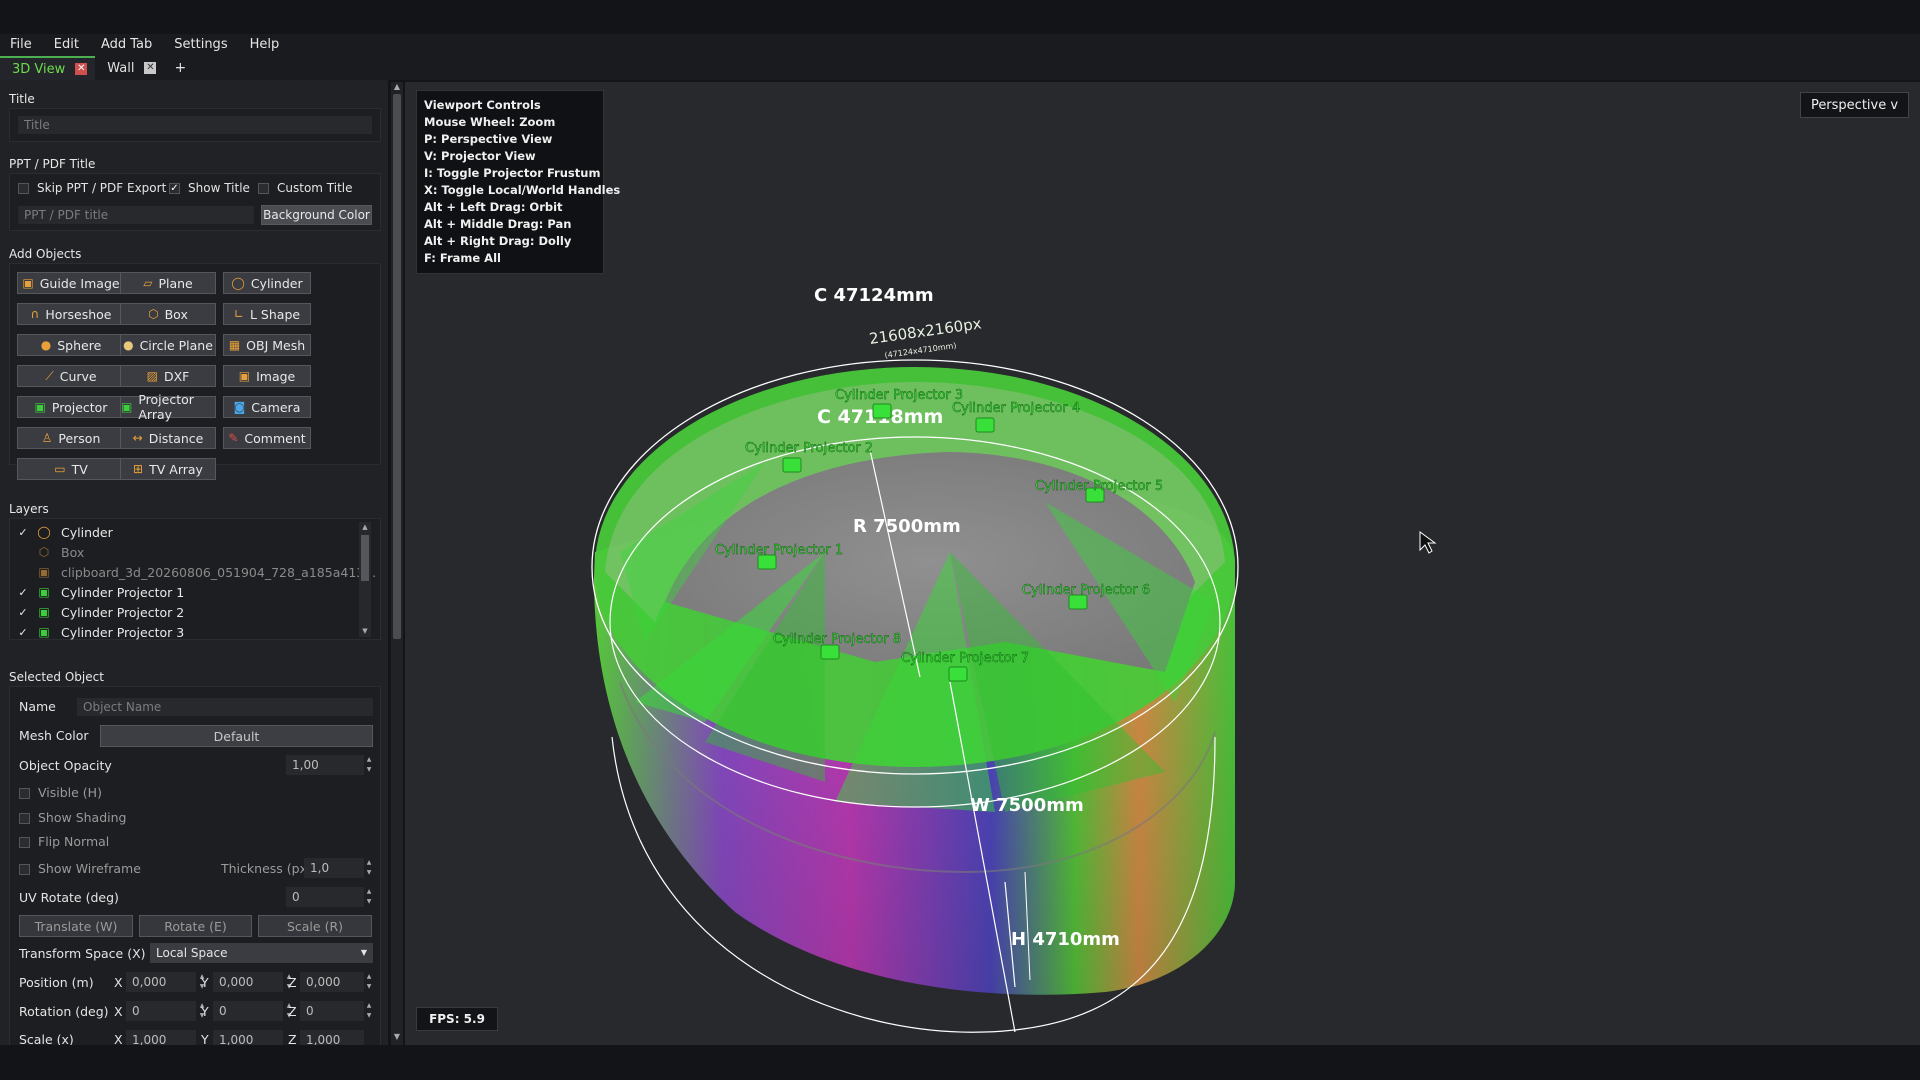 The width and height of the screenshot is (1920, 1080). Describe the element at coordinates (71, 469) in the screenshot. I see `add-tv-button: ▭ TV` at that location.